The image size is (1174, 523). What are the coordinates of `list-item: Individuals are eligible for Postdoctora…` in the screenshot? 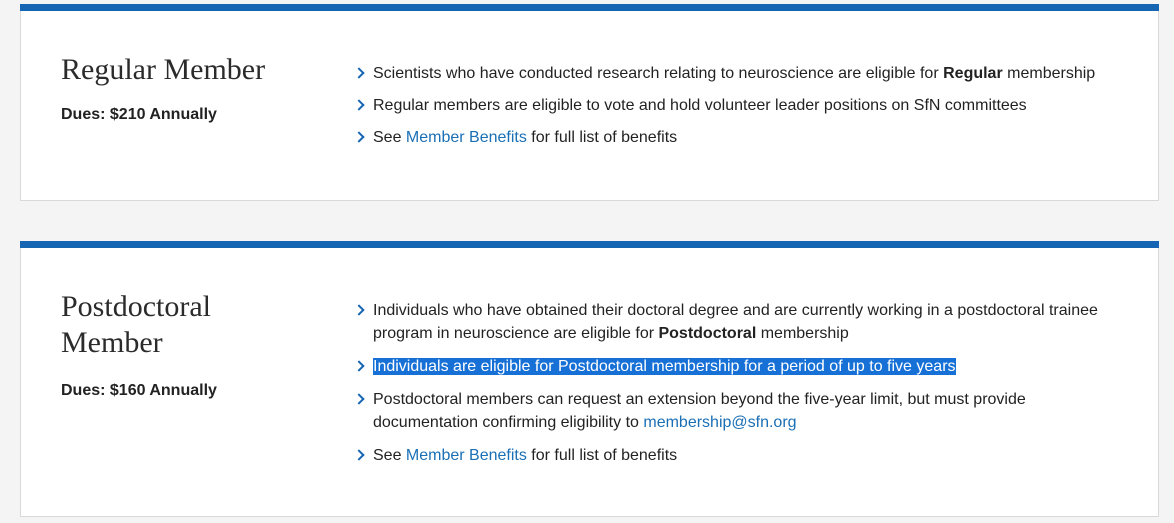 It's located at (734, 366).